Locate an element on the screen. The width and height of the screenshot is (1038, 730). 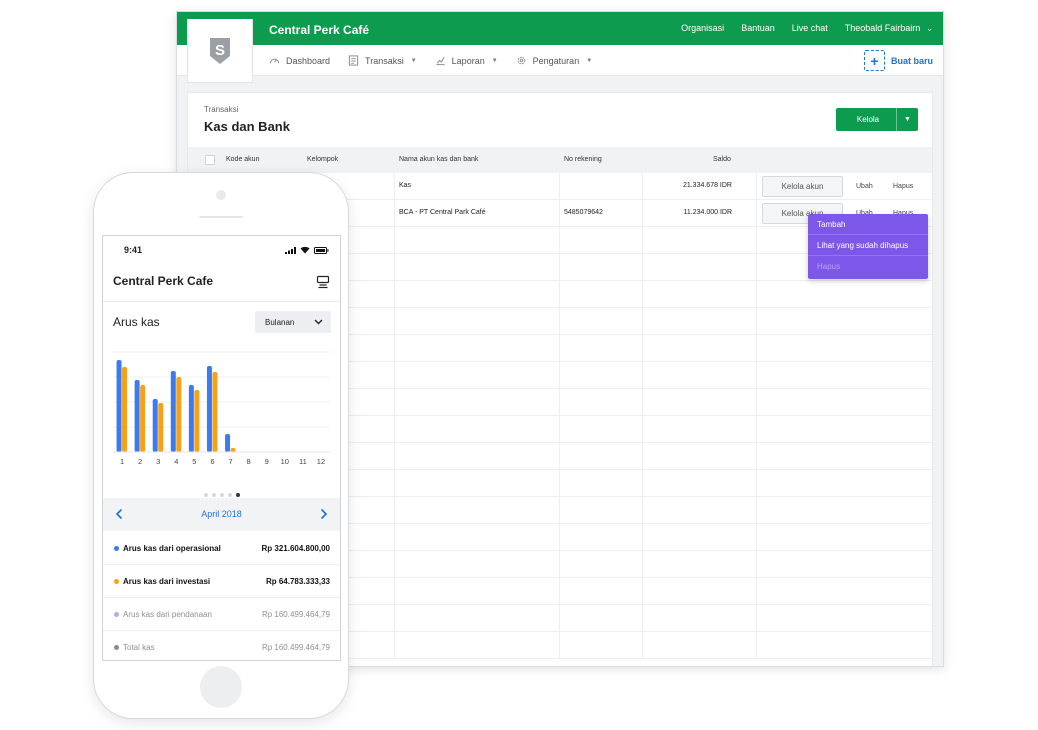
link-organisasi: Organisasi is located at coordinates (702, 28).